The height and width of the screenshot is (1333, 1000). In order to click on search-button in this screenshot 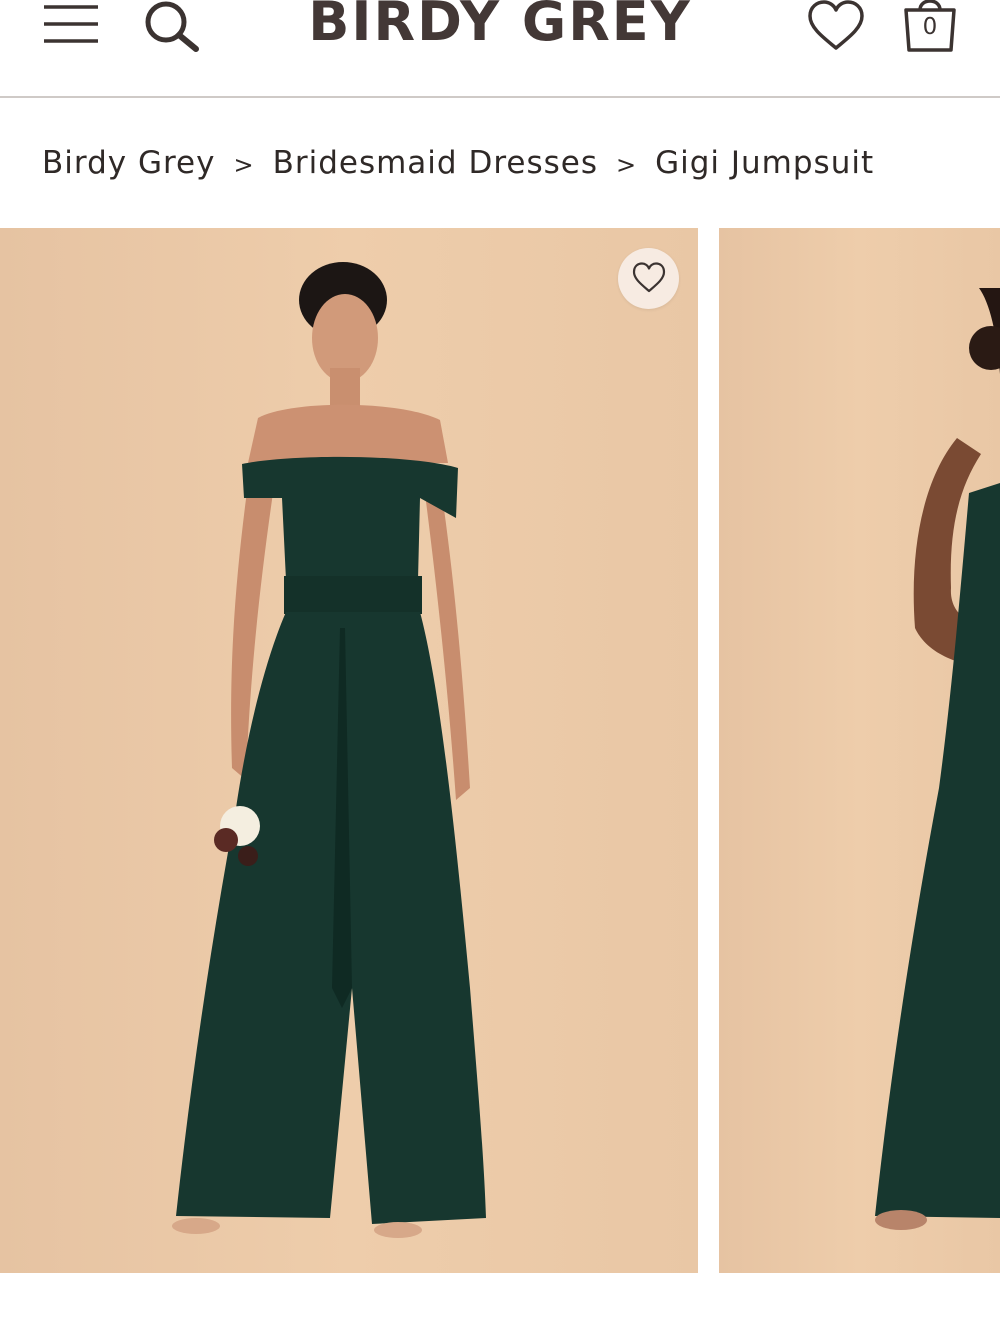, I will do `click(173, 26)`.